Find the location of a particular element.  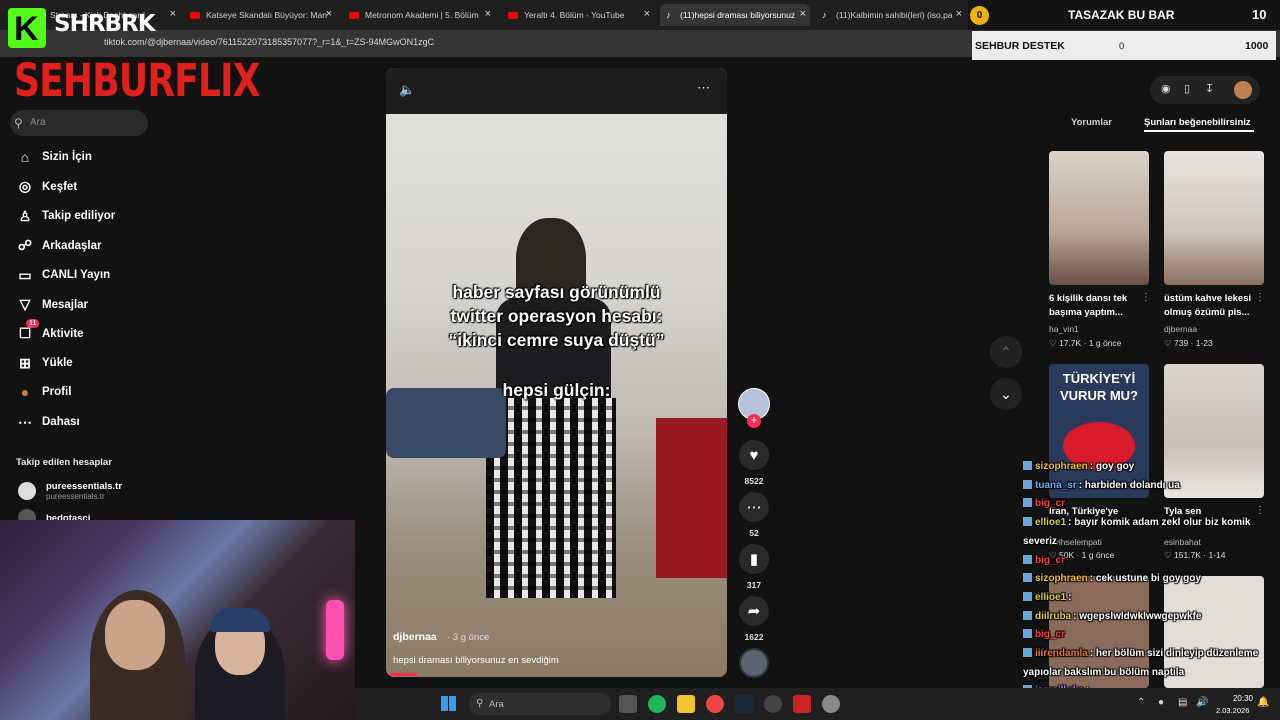

caption-line-2: twitter operasyon hesabı: is located at coordinates (556, 316).